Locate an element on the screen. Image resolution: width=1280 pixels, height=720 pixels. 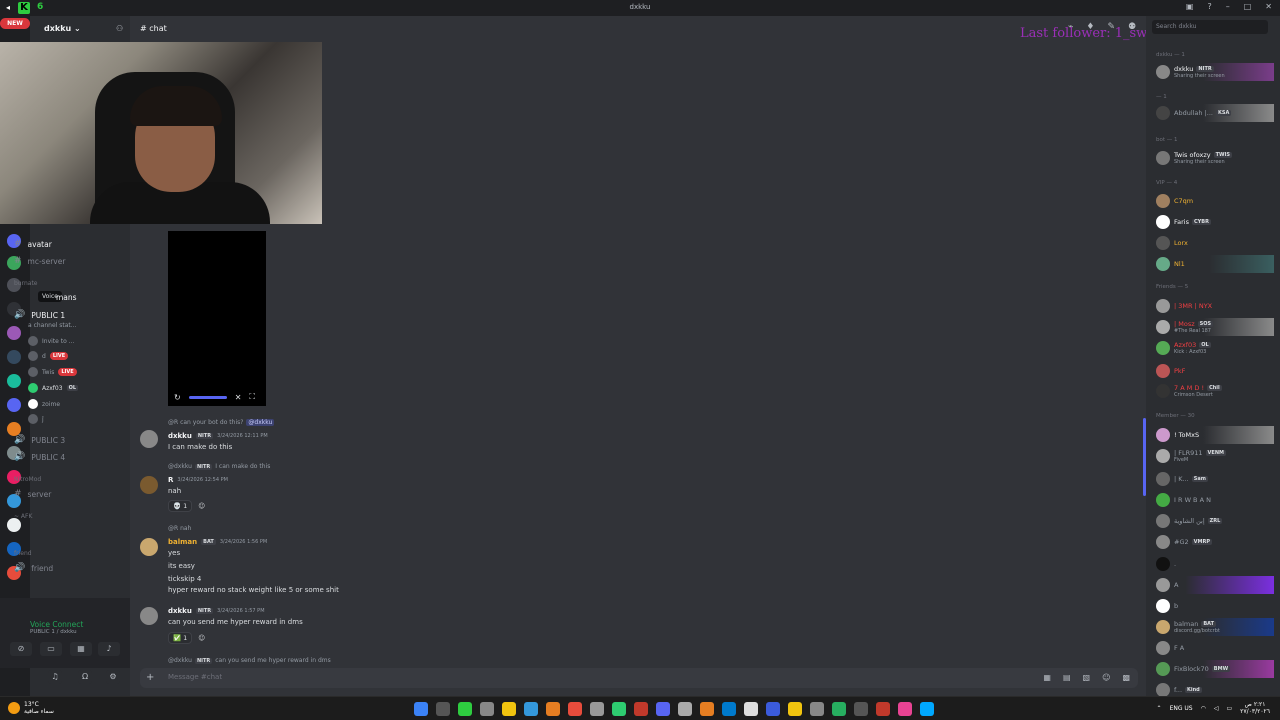
volume-icon: ◁ is located at coordinates (1216, 708).